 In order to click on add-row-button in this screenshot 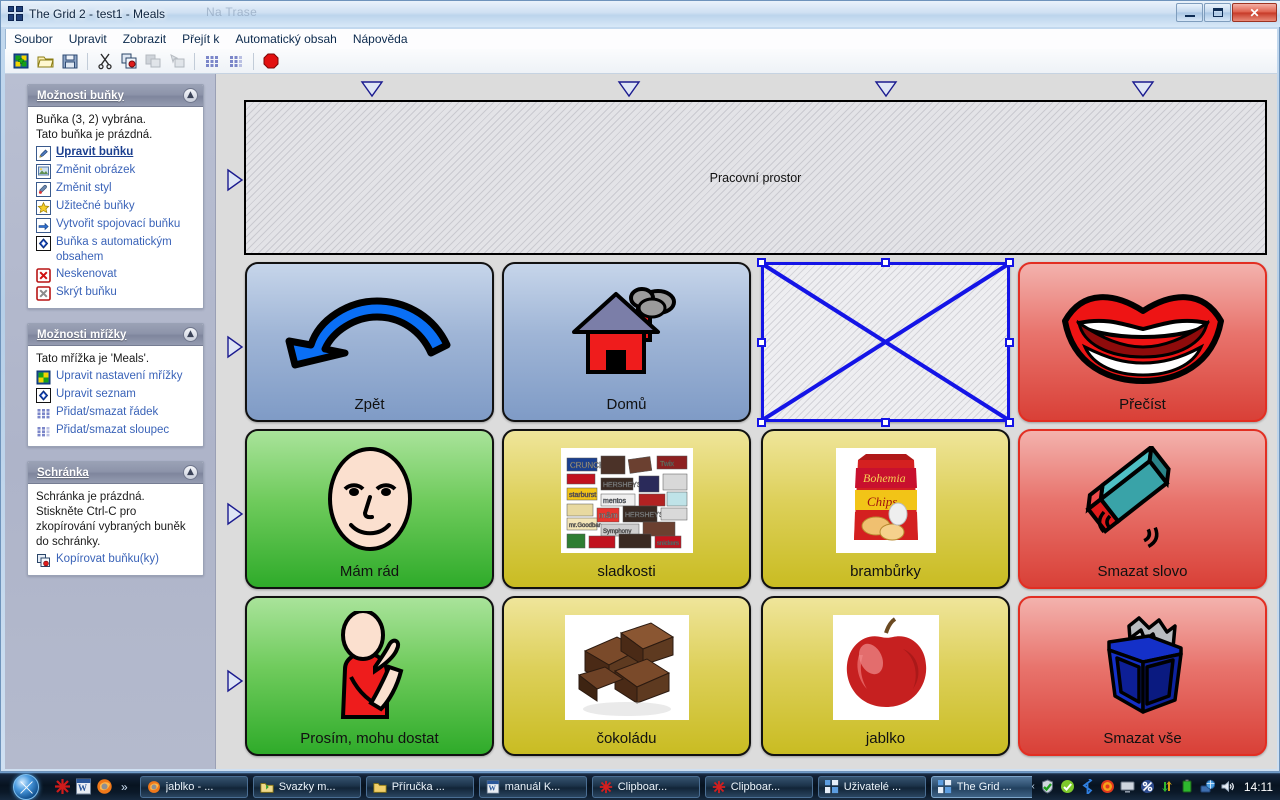, I will do `click(212, 61)`.